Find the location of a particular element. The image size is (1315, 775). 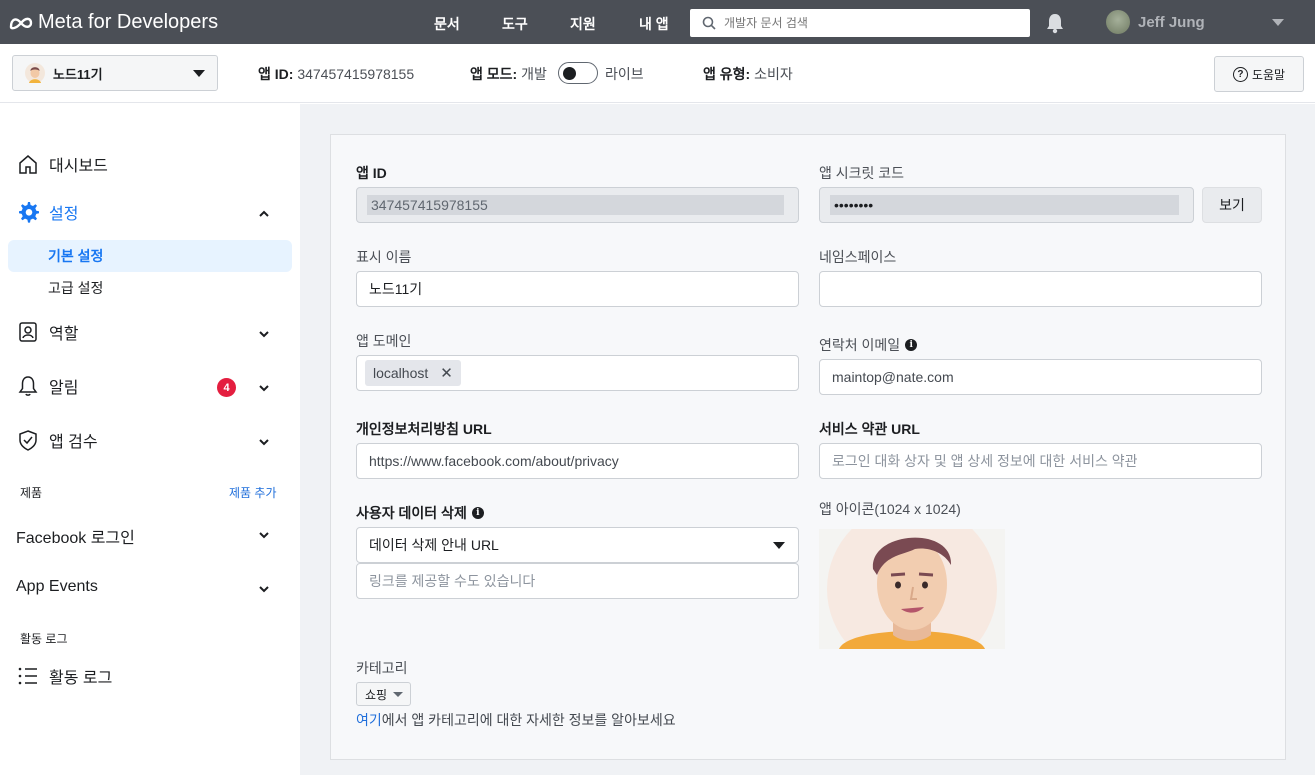

sidebar-item-label: 역할 is located at coordinates (64, 334).